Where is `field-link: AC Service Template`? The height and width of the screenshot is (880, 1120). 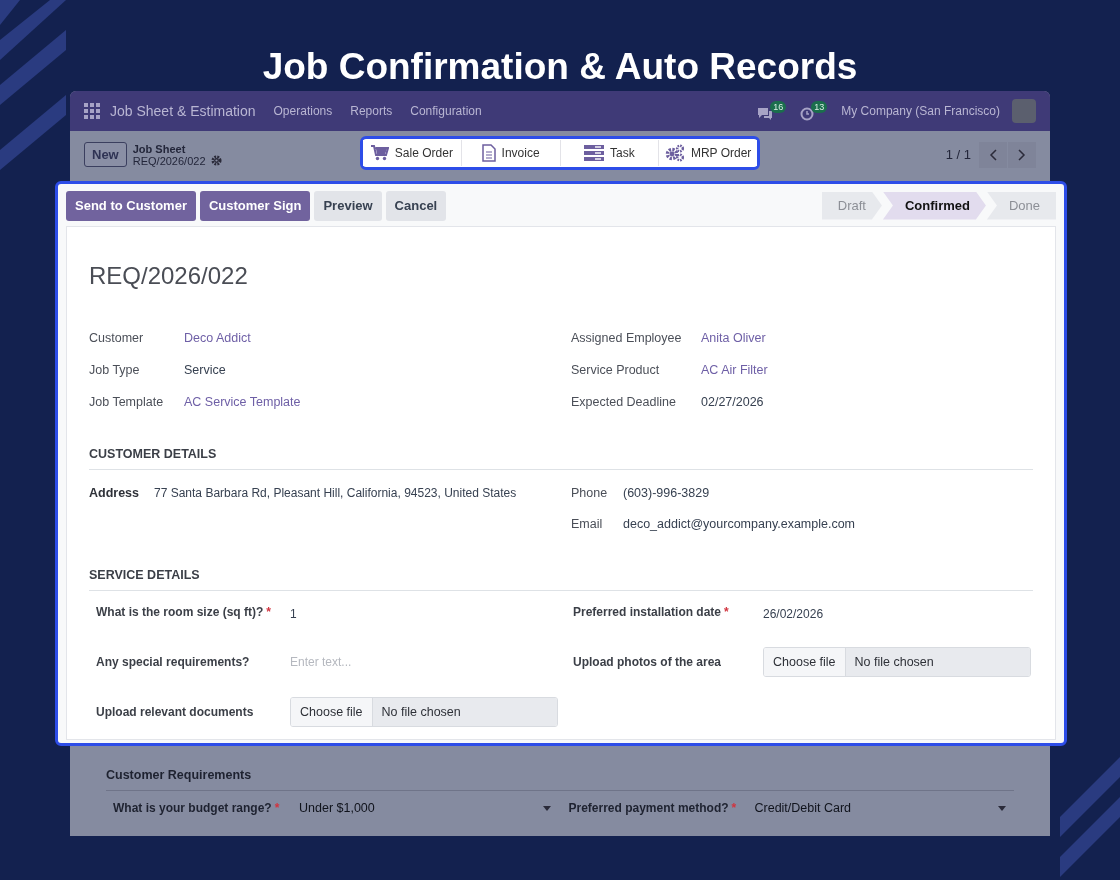 field-link: AC Service Template is located at coordinates (242, 402).